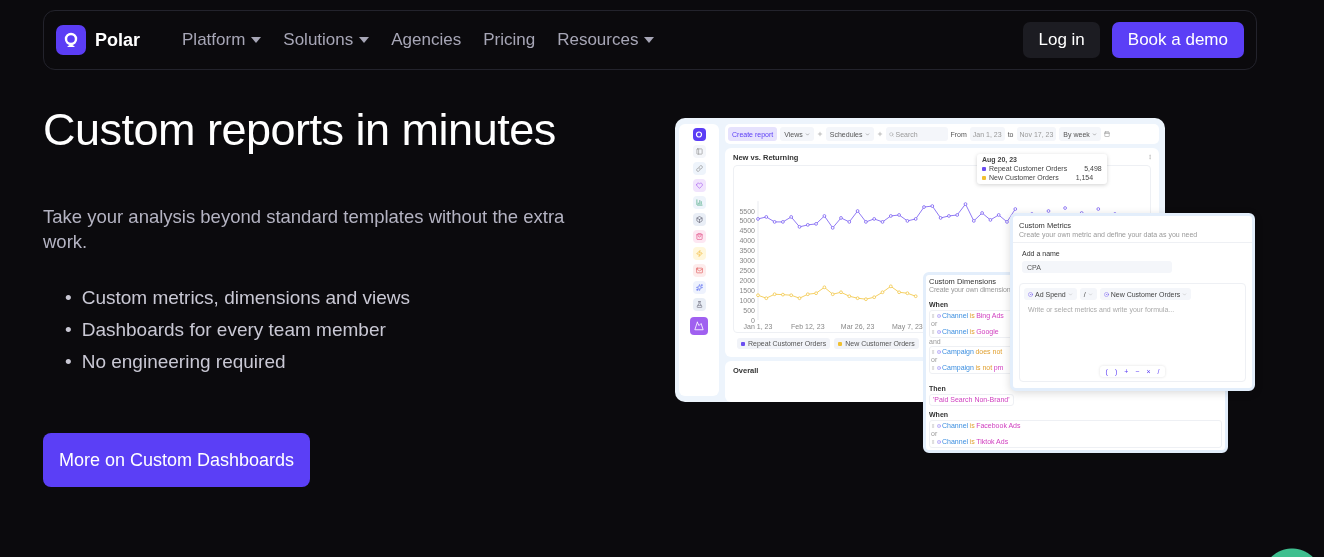 The width and height of the screenshot is (1324, 557). What do you see at coordinates (1061, 40) in the screenshot?
I see `login-button: Log in` at bounding box center [1061, 40].